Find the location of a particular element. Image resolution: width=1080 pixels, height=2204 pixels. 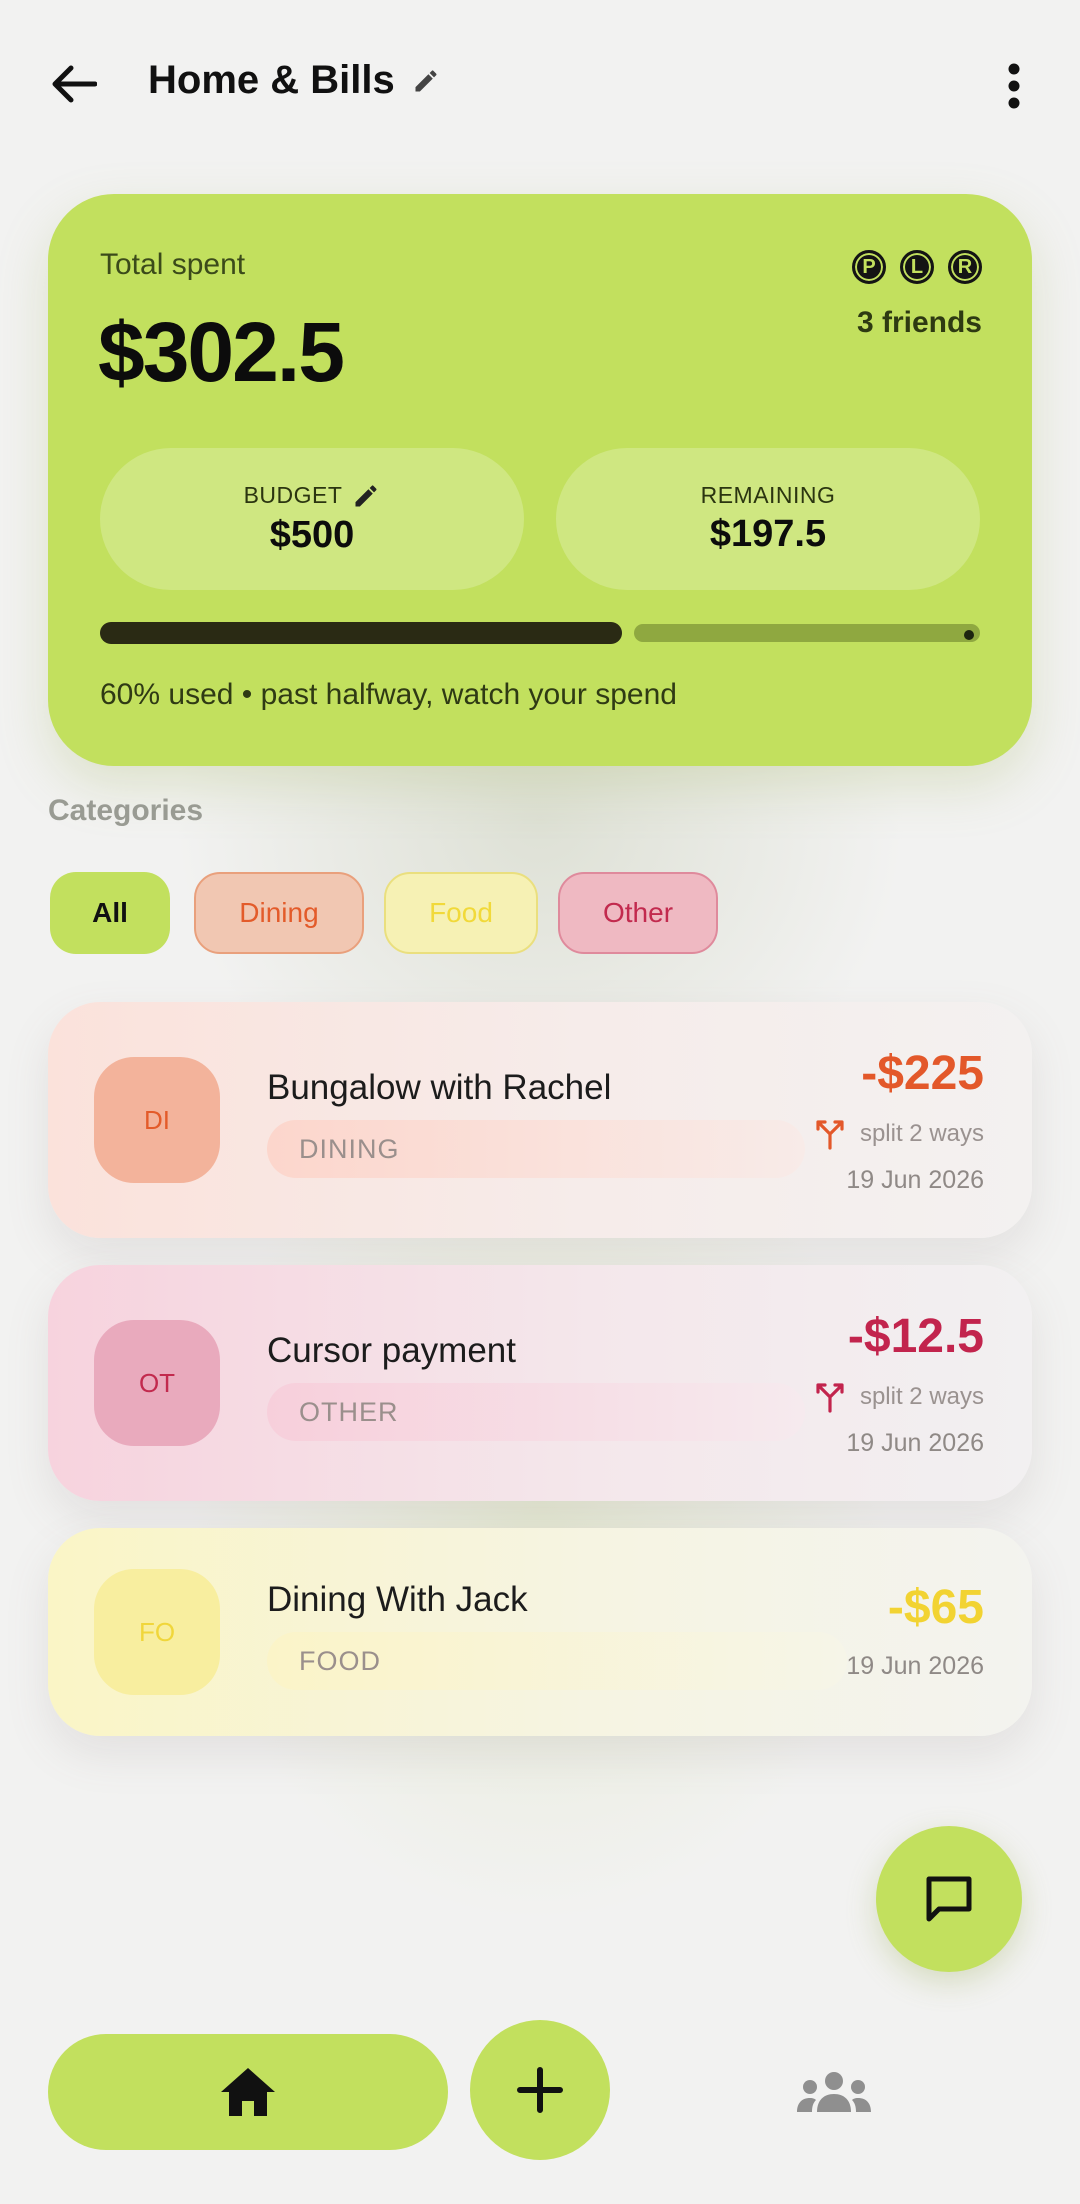

more-options-button is located at coordinates (1014, 86).